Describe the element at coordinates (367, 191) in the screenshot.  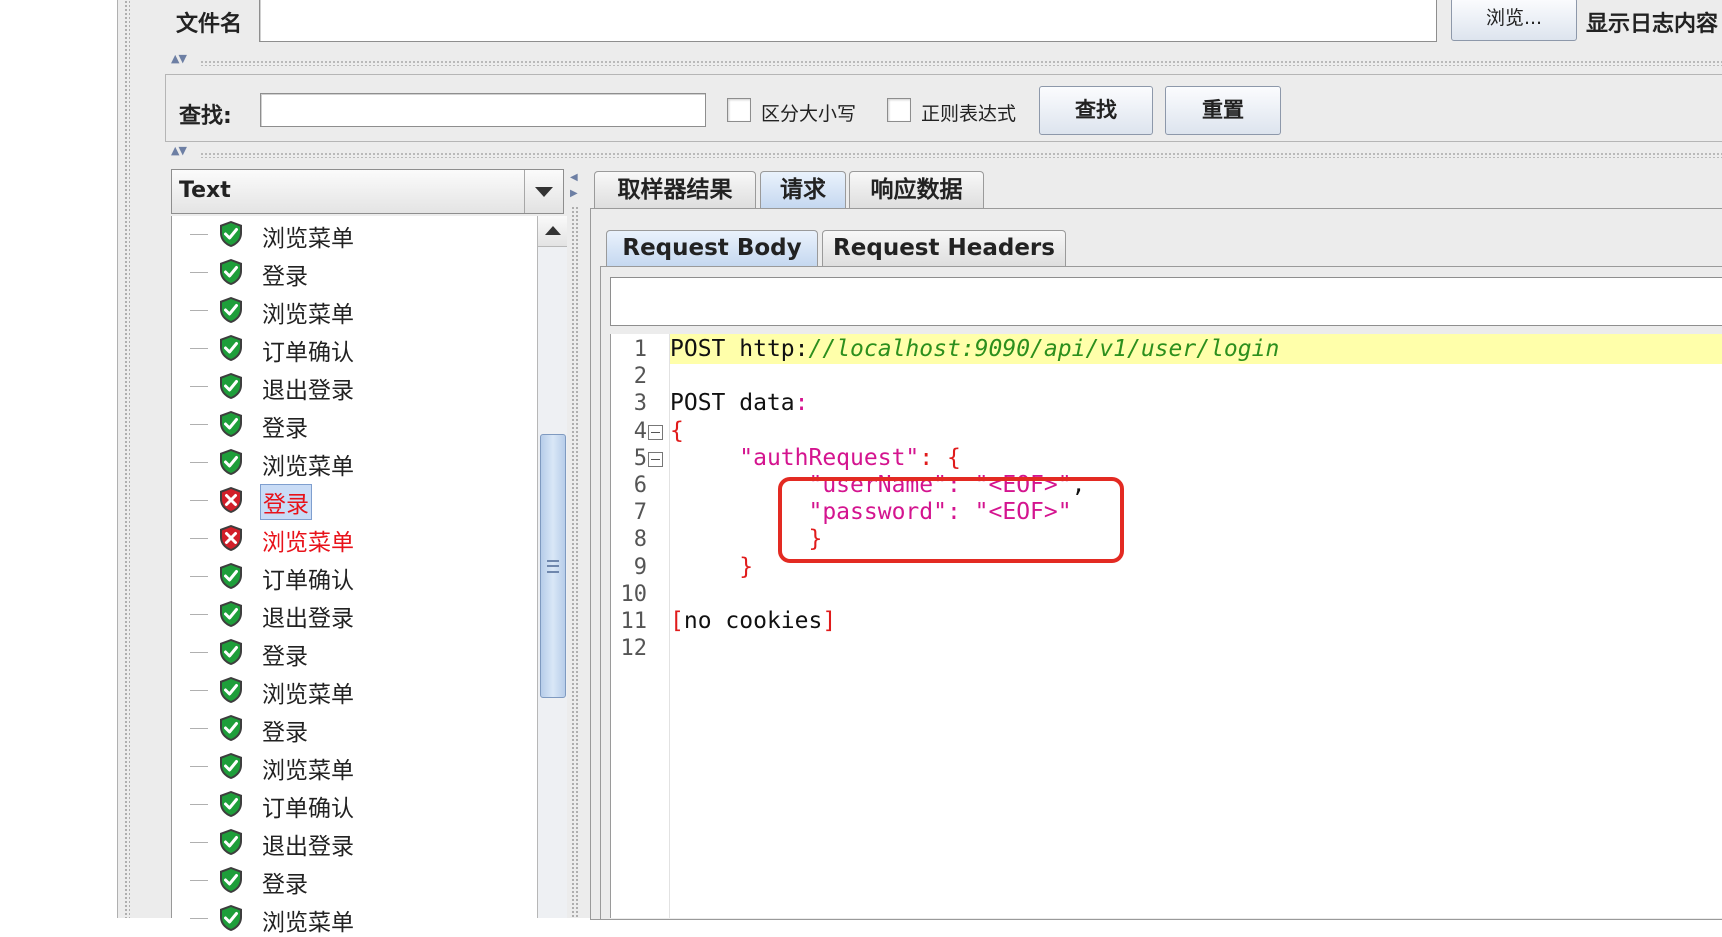
I see `renderer-select: Text` at that location.